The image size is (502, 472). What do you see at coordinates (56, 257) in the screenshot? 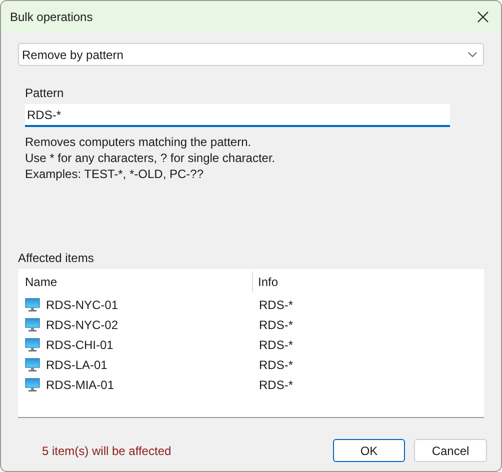
I see `section-label: Affected items` at bounding box center [56, 257].